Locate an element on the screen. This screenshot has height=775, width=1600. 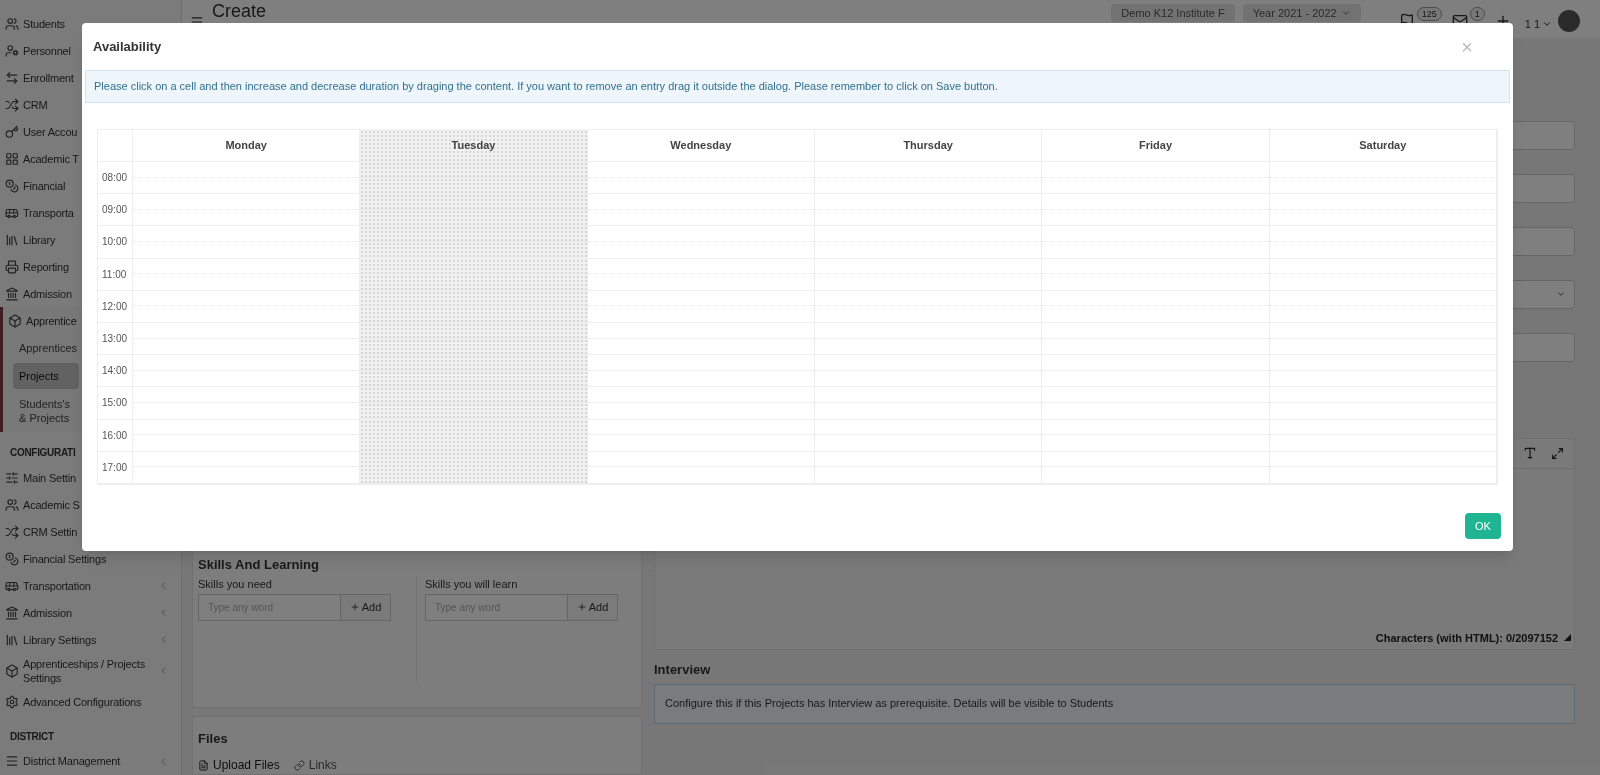
field-label: Skills you need is located at coordinates (235, 584).